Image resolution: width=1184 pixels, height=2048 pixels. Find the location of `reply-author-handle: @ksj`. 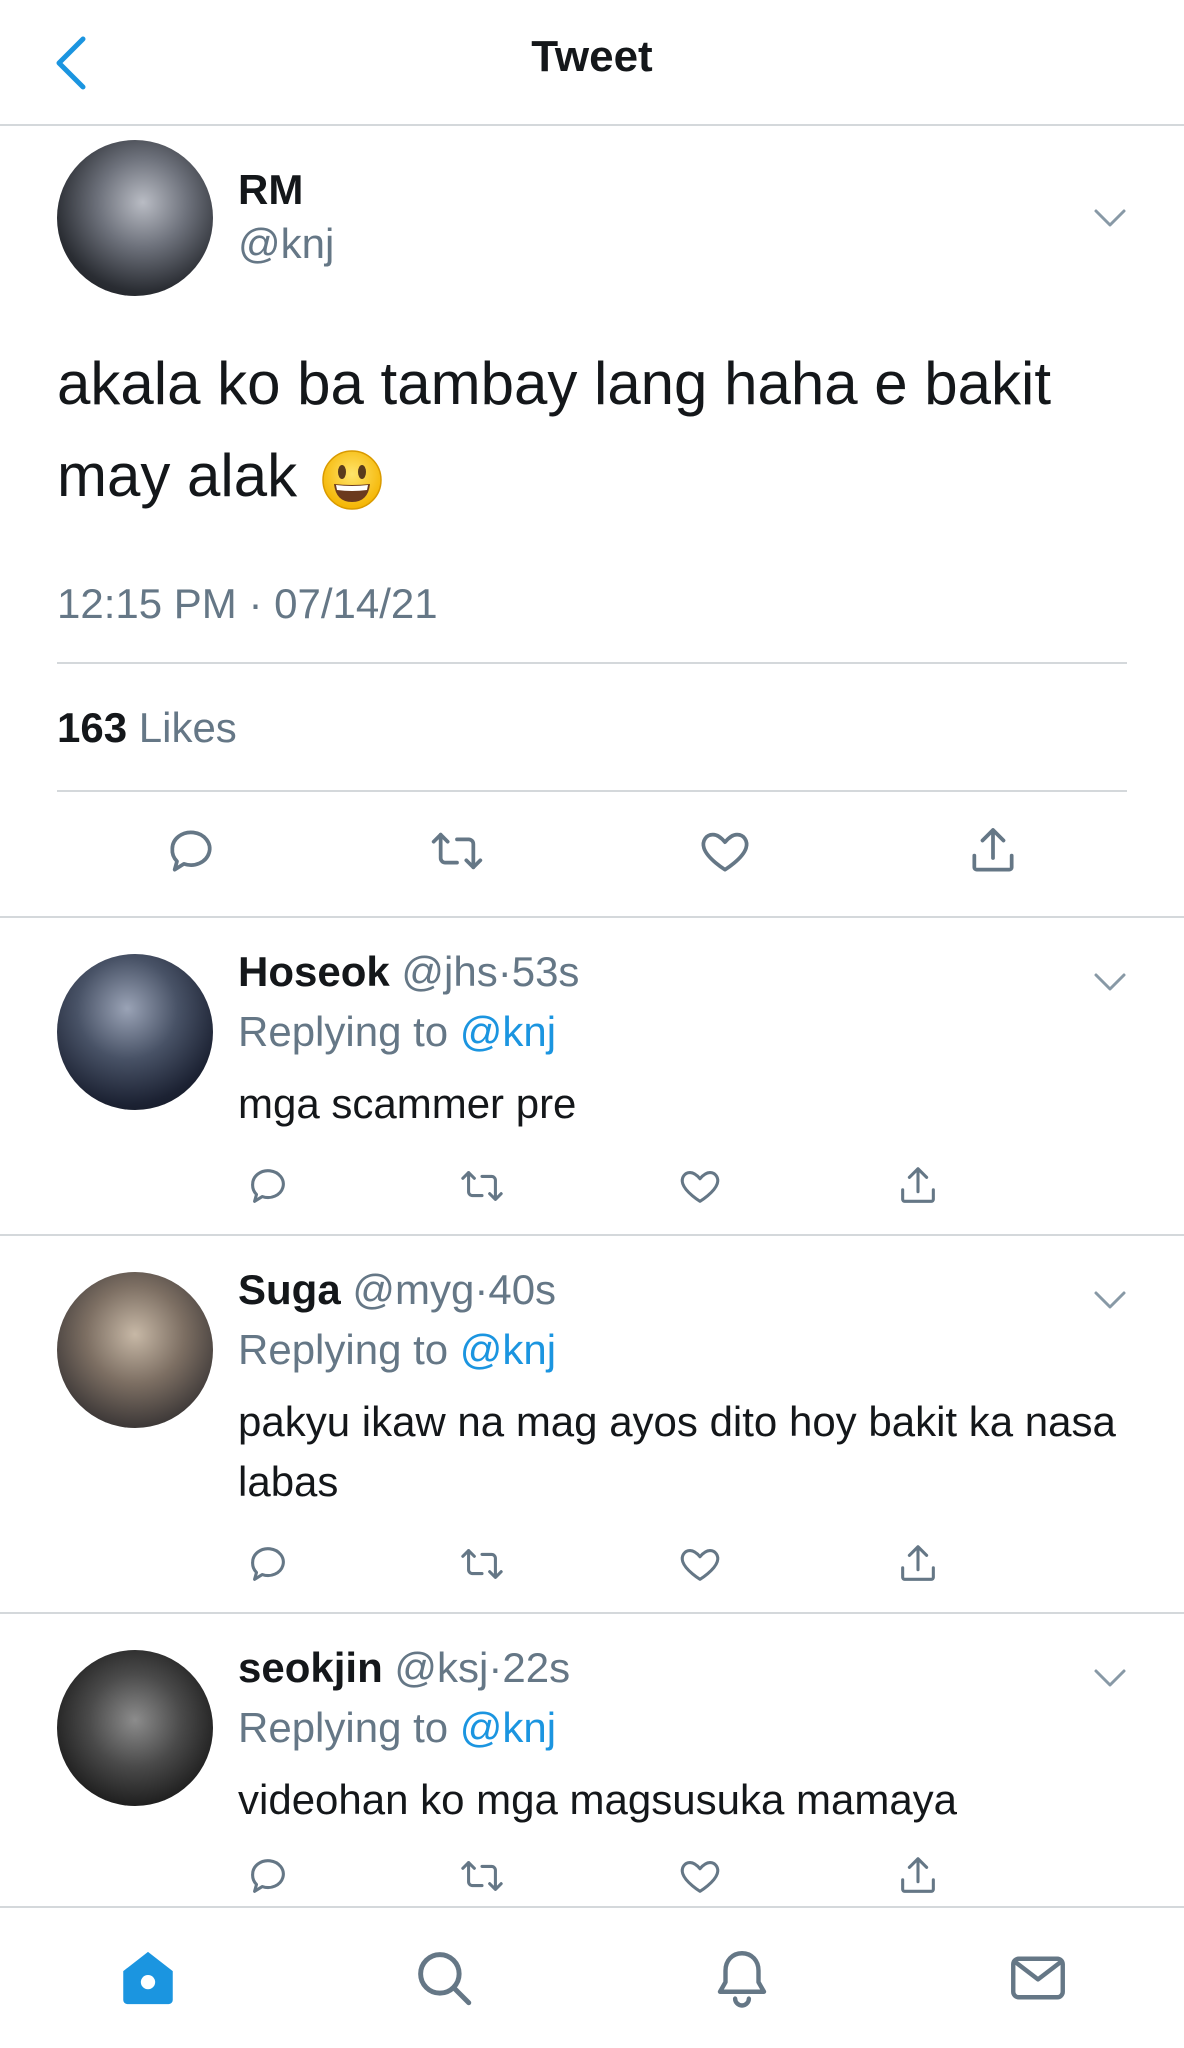

reply-author-handle: @ksj is located at coordinates (441, 1667).